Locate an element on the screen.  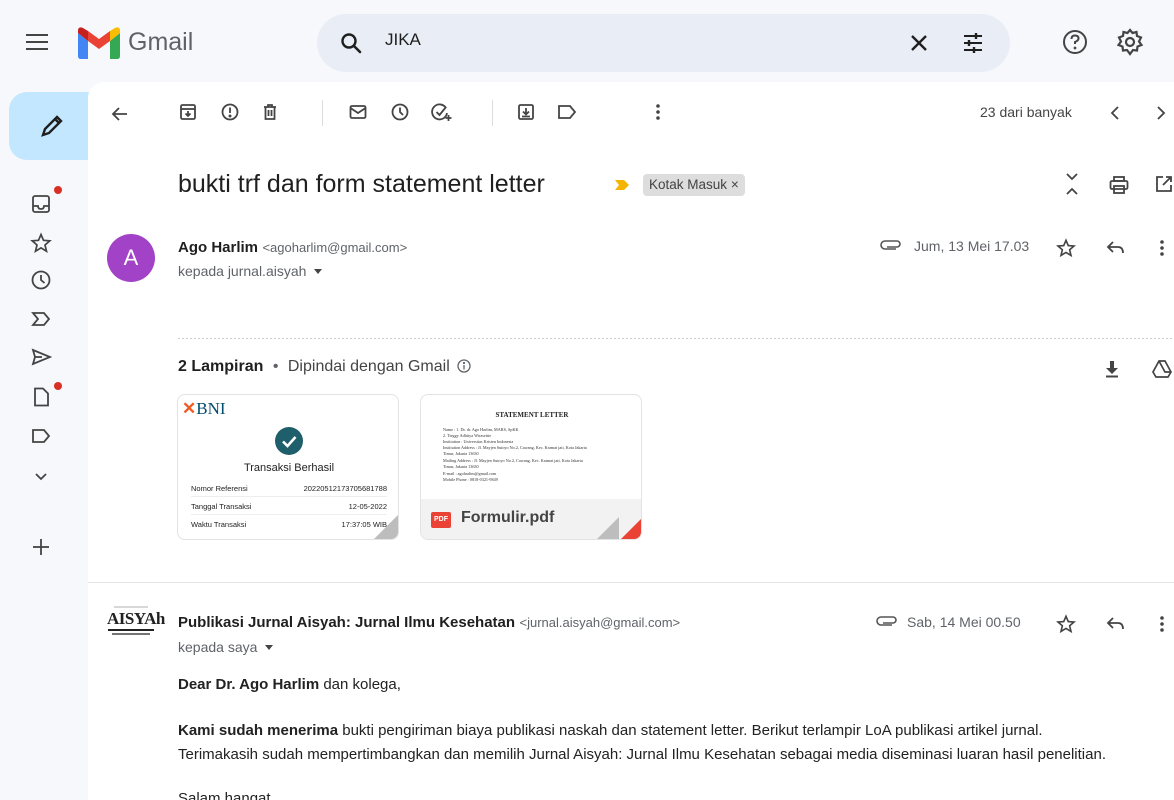
recipient-line: kepada jurnal.aisyah is located at coordinates (250, 271).